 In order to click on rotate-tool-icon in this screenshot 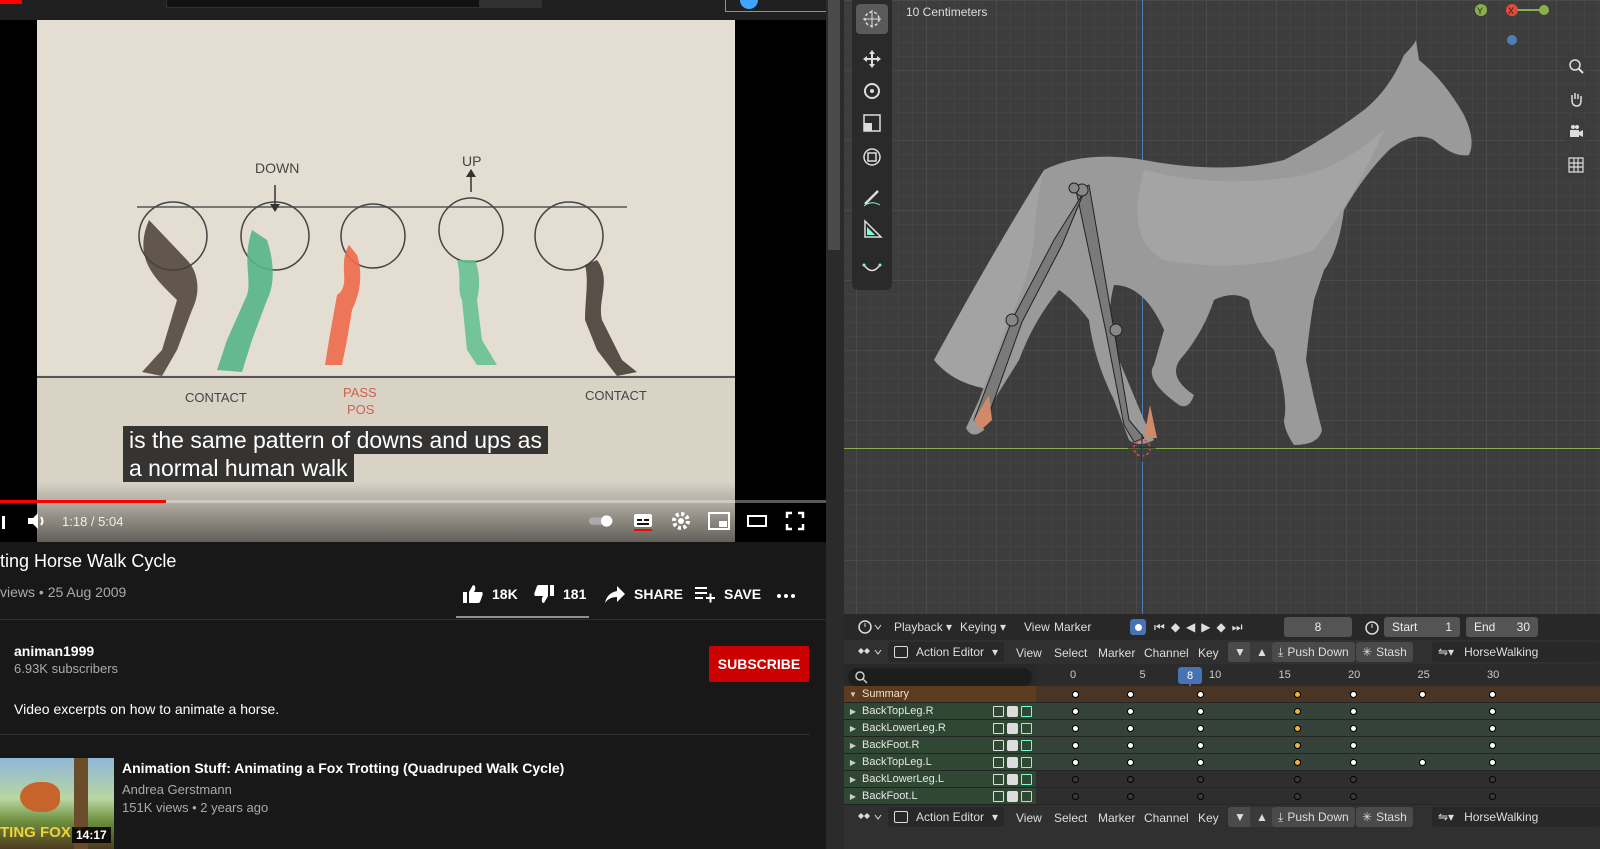, I will do `click(872, 91)`.